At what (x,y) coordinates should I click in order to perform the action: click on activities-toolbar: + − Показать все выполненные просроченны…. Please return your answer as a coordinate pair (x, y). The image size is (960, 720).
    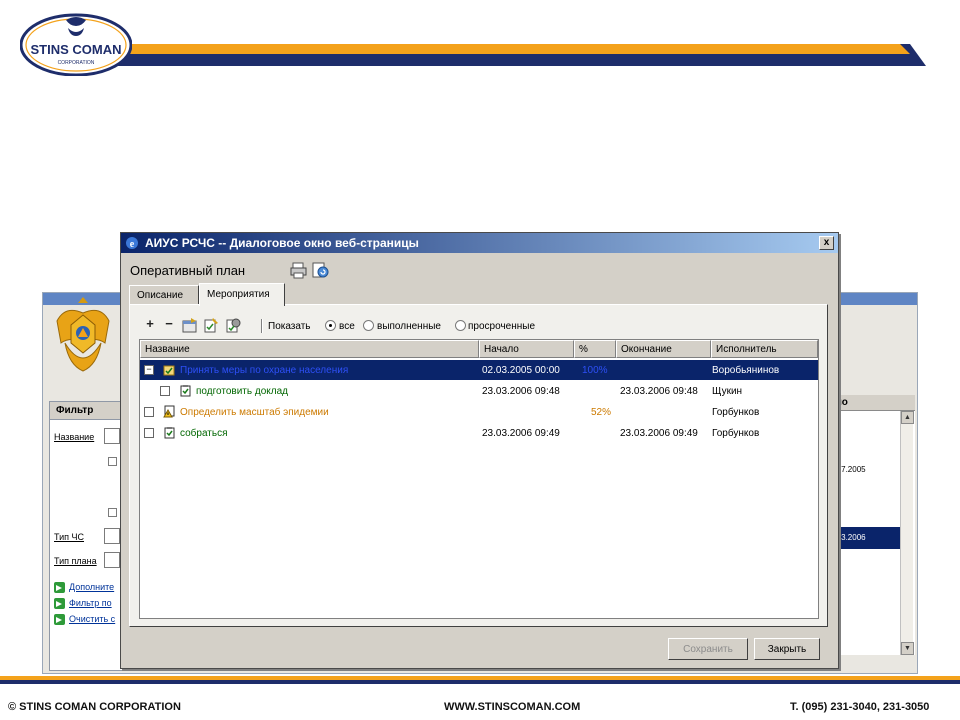
    Looking at the image, I should click on (442, 326).